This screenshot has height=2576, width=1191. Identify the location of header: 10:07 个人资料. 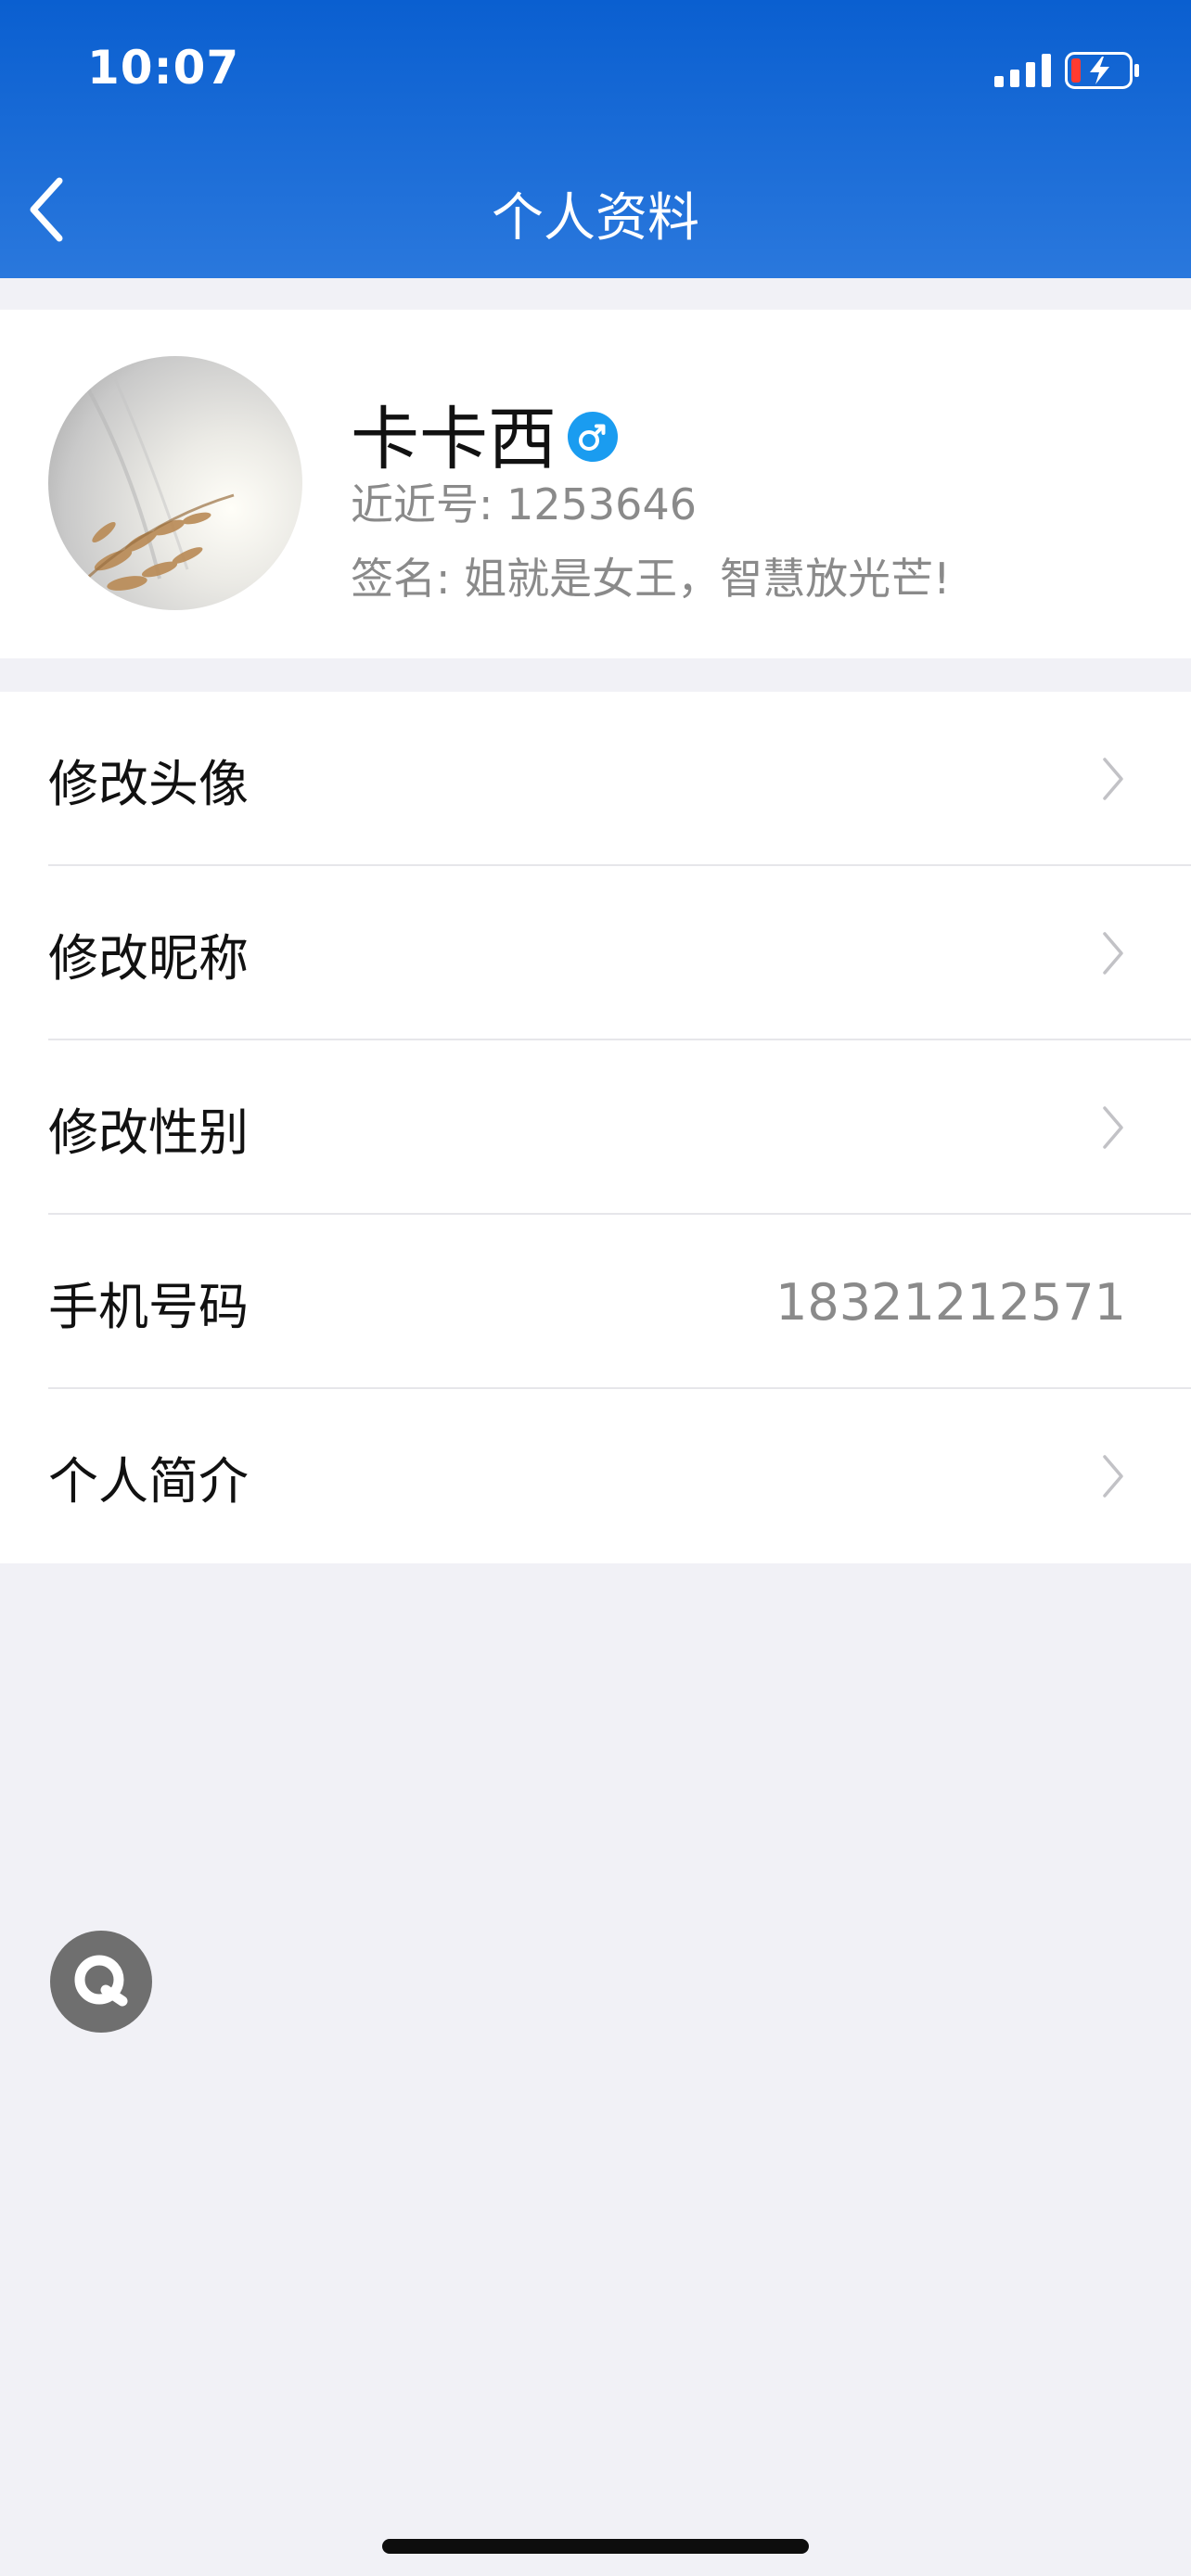
(595, 139).